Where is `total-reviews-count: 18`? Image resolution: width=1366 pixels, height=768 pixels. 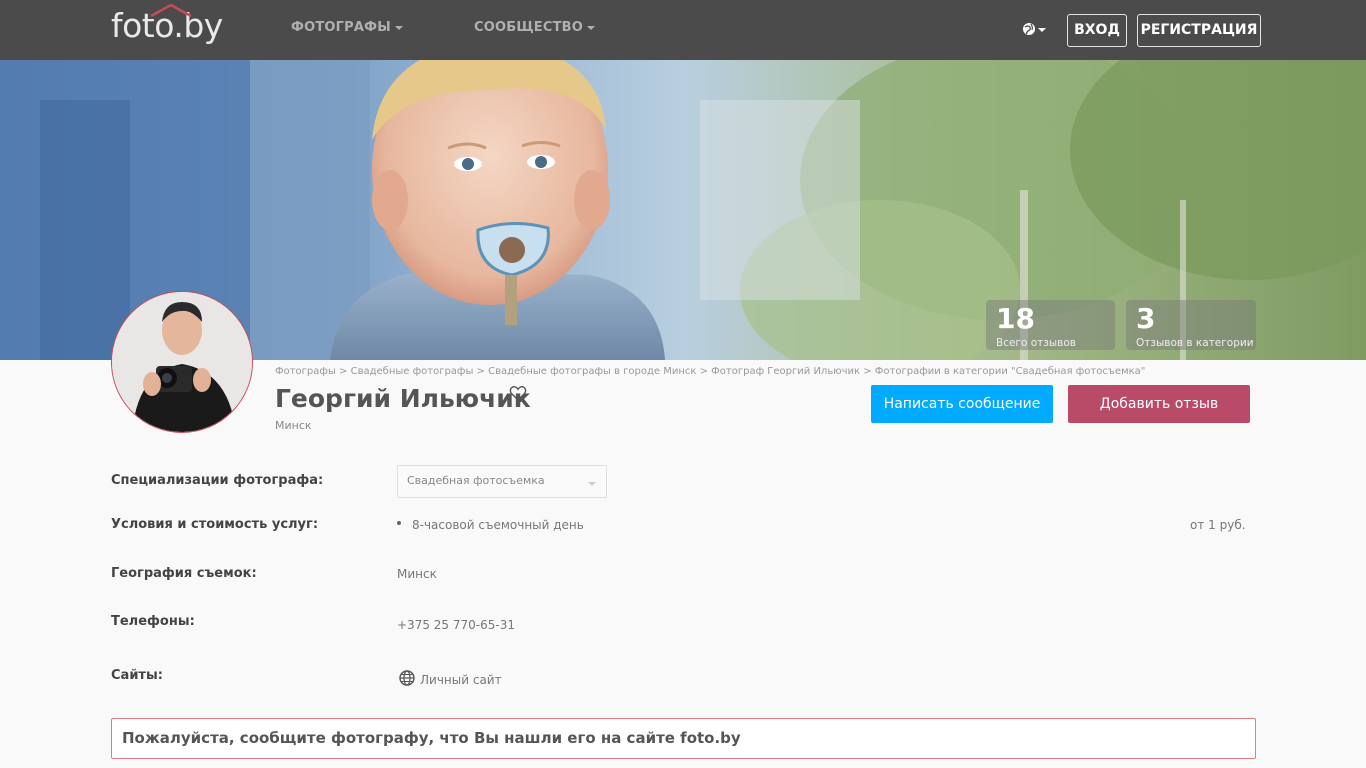 total-reviews-count: 18 is located at coordinates (1015, 318).